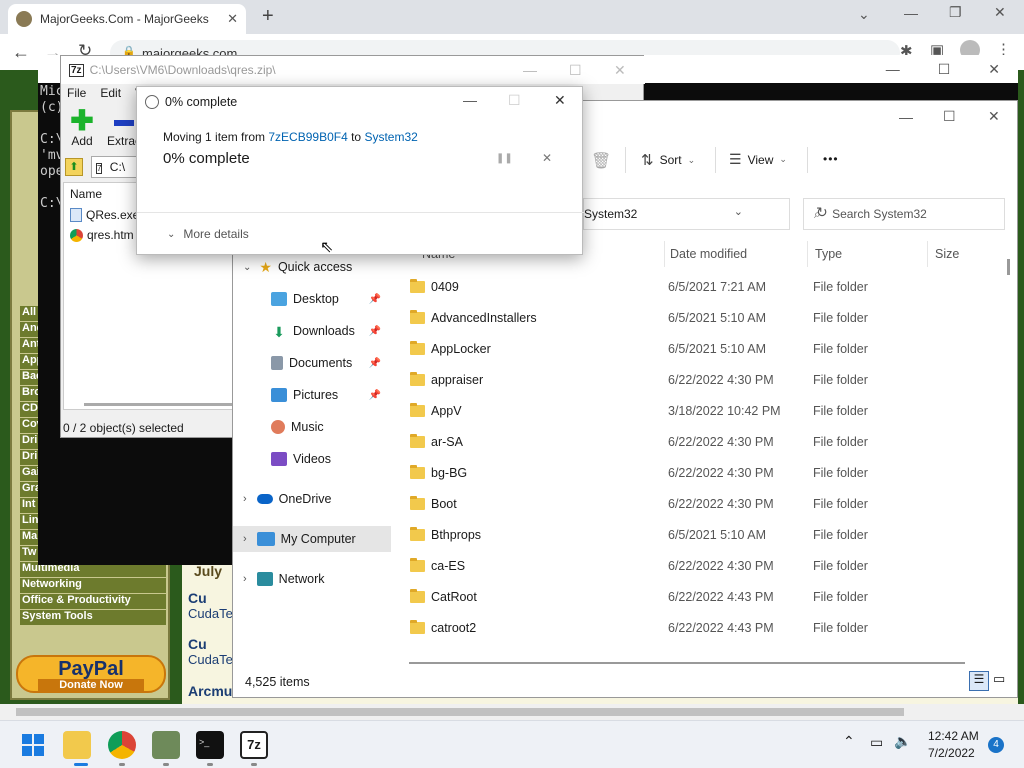 This screenshot has height=768, width=1024. Describe the element at coordinates (758, 159) in the screenshot. I see `view-button: ☰ View ⌄` at that location.